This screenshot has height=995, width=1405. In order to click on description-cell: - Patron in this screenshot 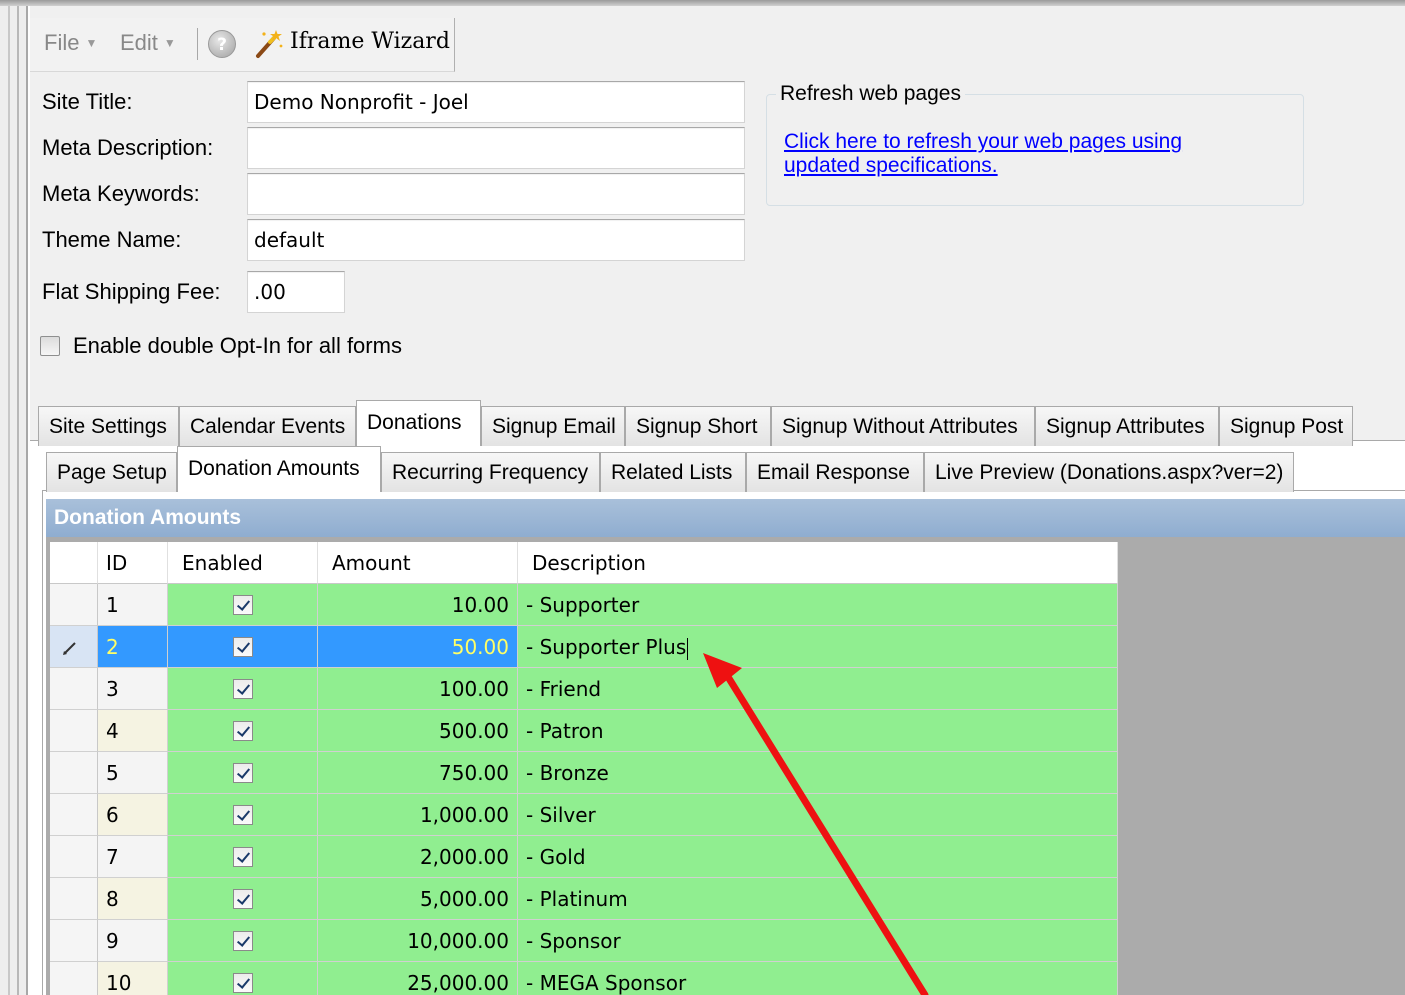, I will do `click(818, 731)`.